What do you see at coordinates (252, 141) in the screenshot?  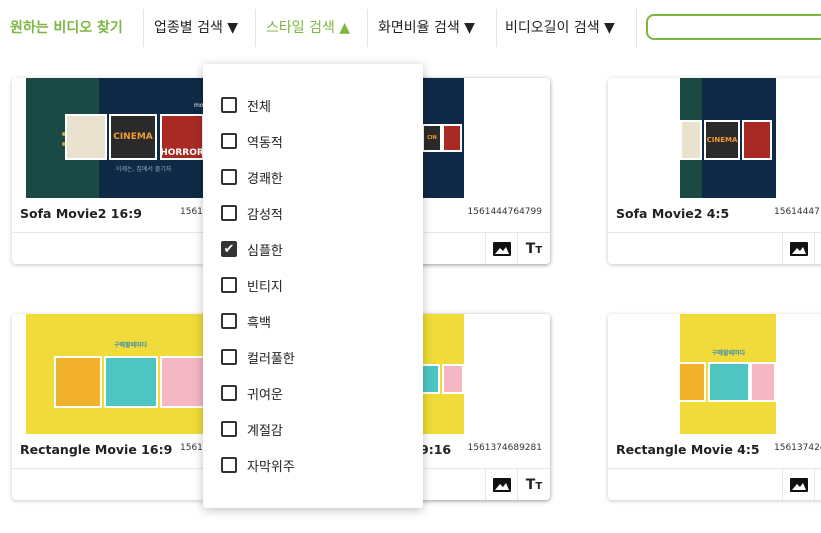 I see `style-option-dynamic: 역동적` at bounding box center [252, 141].